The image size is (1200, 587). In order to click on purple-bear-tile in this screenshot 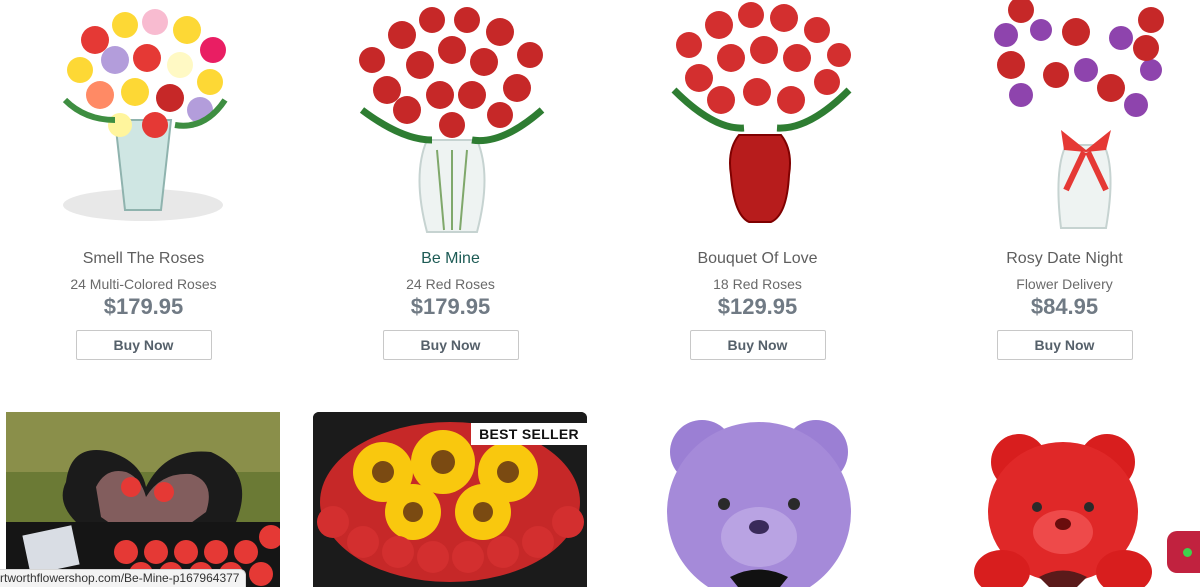, I will do `click(757, 499)`.